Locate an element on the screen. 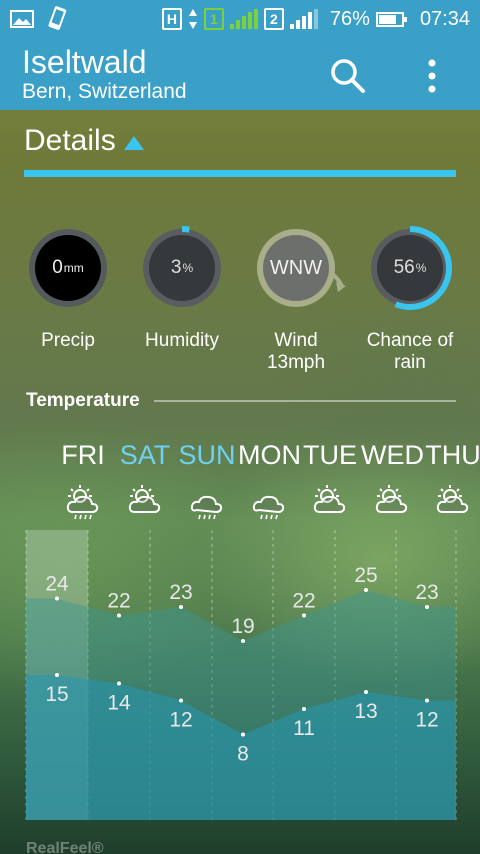 This screenshot has width=480, height=854. low-temp-label: 13 is located at coordinates (365, 711).